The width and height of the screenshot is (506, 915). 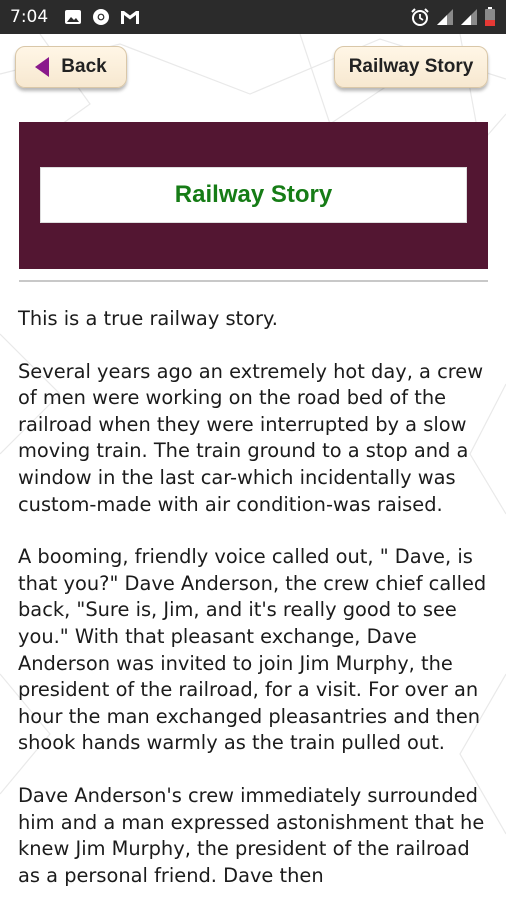 I want to click on back-arrow-icon, so click(x=42, y=67).